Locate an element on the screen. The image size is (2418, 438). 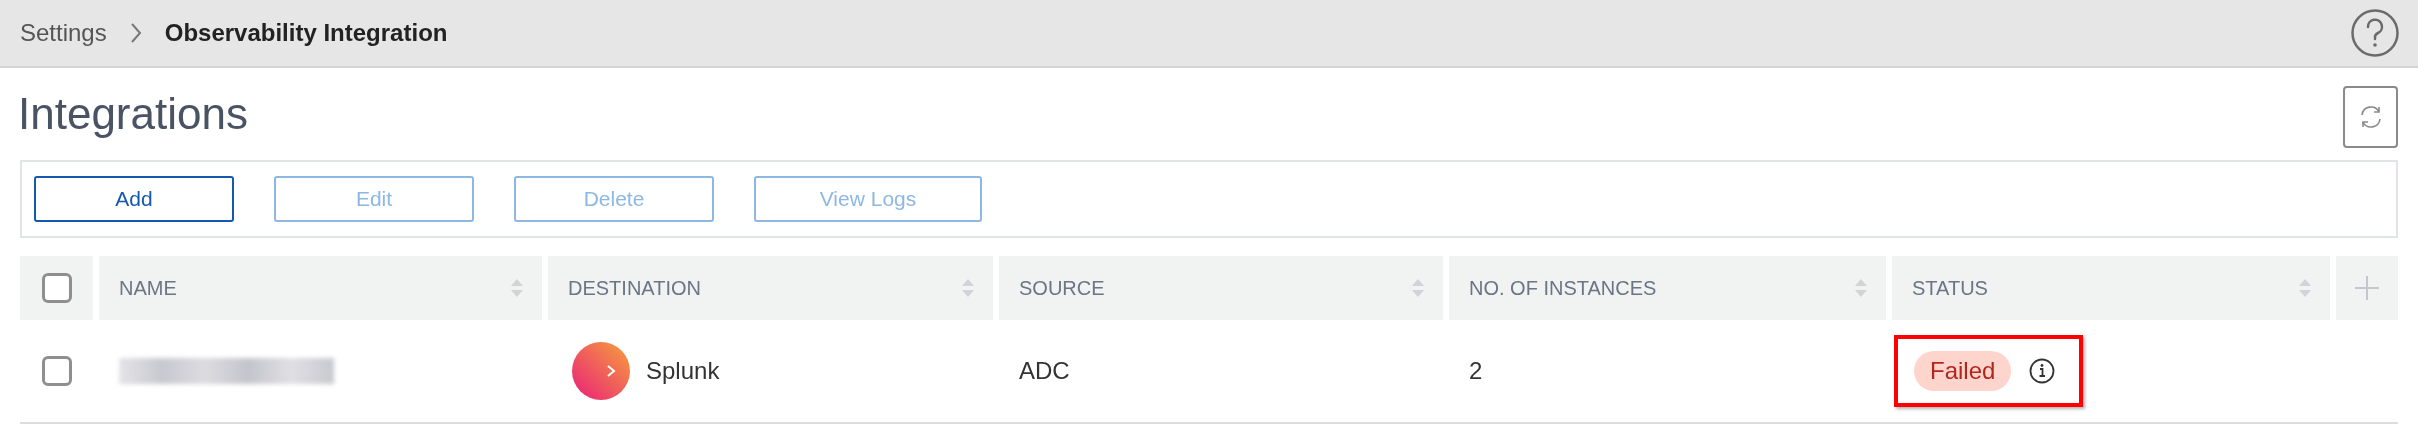
breadcrumb-current: Observability Integration is located at coordinates (306, 33).